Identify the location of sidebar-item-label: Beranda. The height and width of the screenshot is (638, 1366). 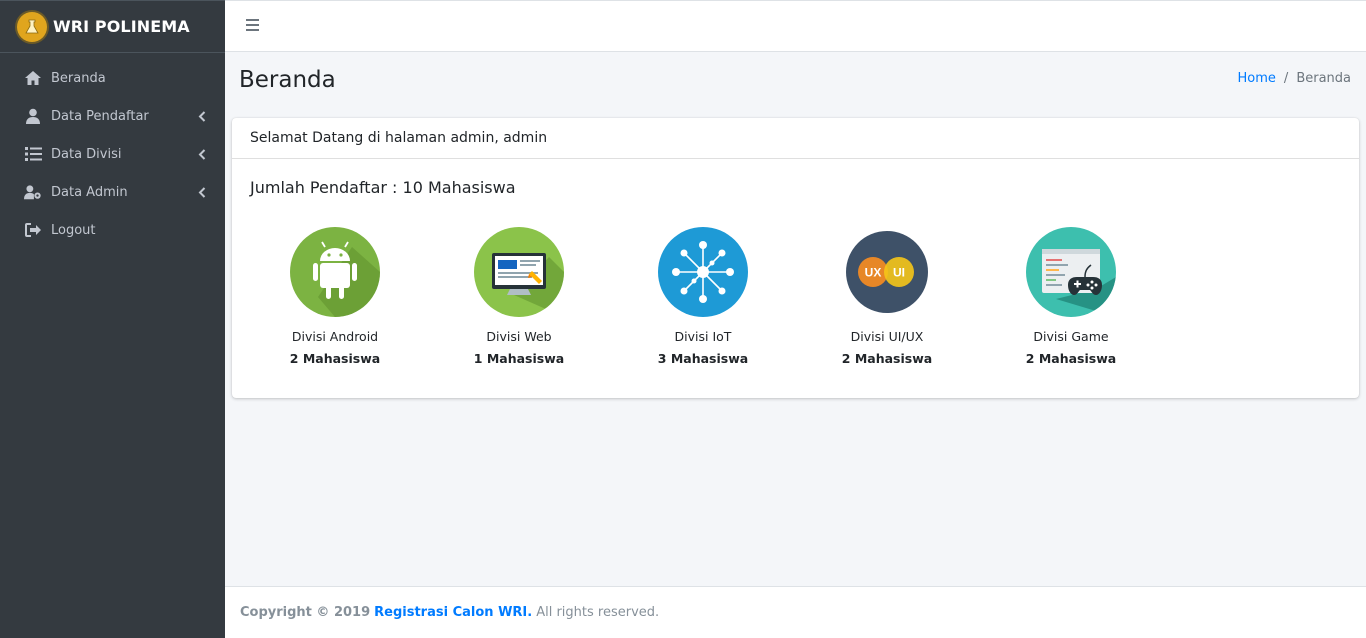
(78, 78).